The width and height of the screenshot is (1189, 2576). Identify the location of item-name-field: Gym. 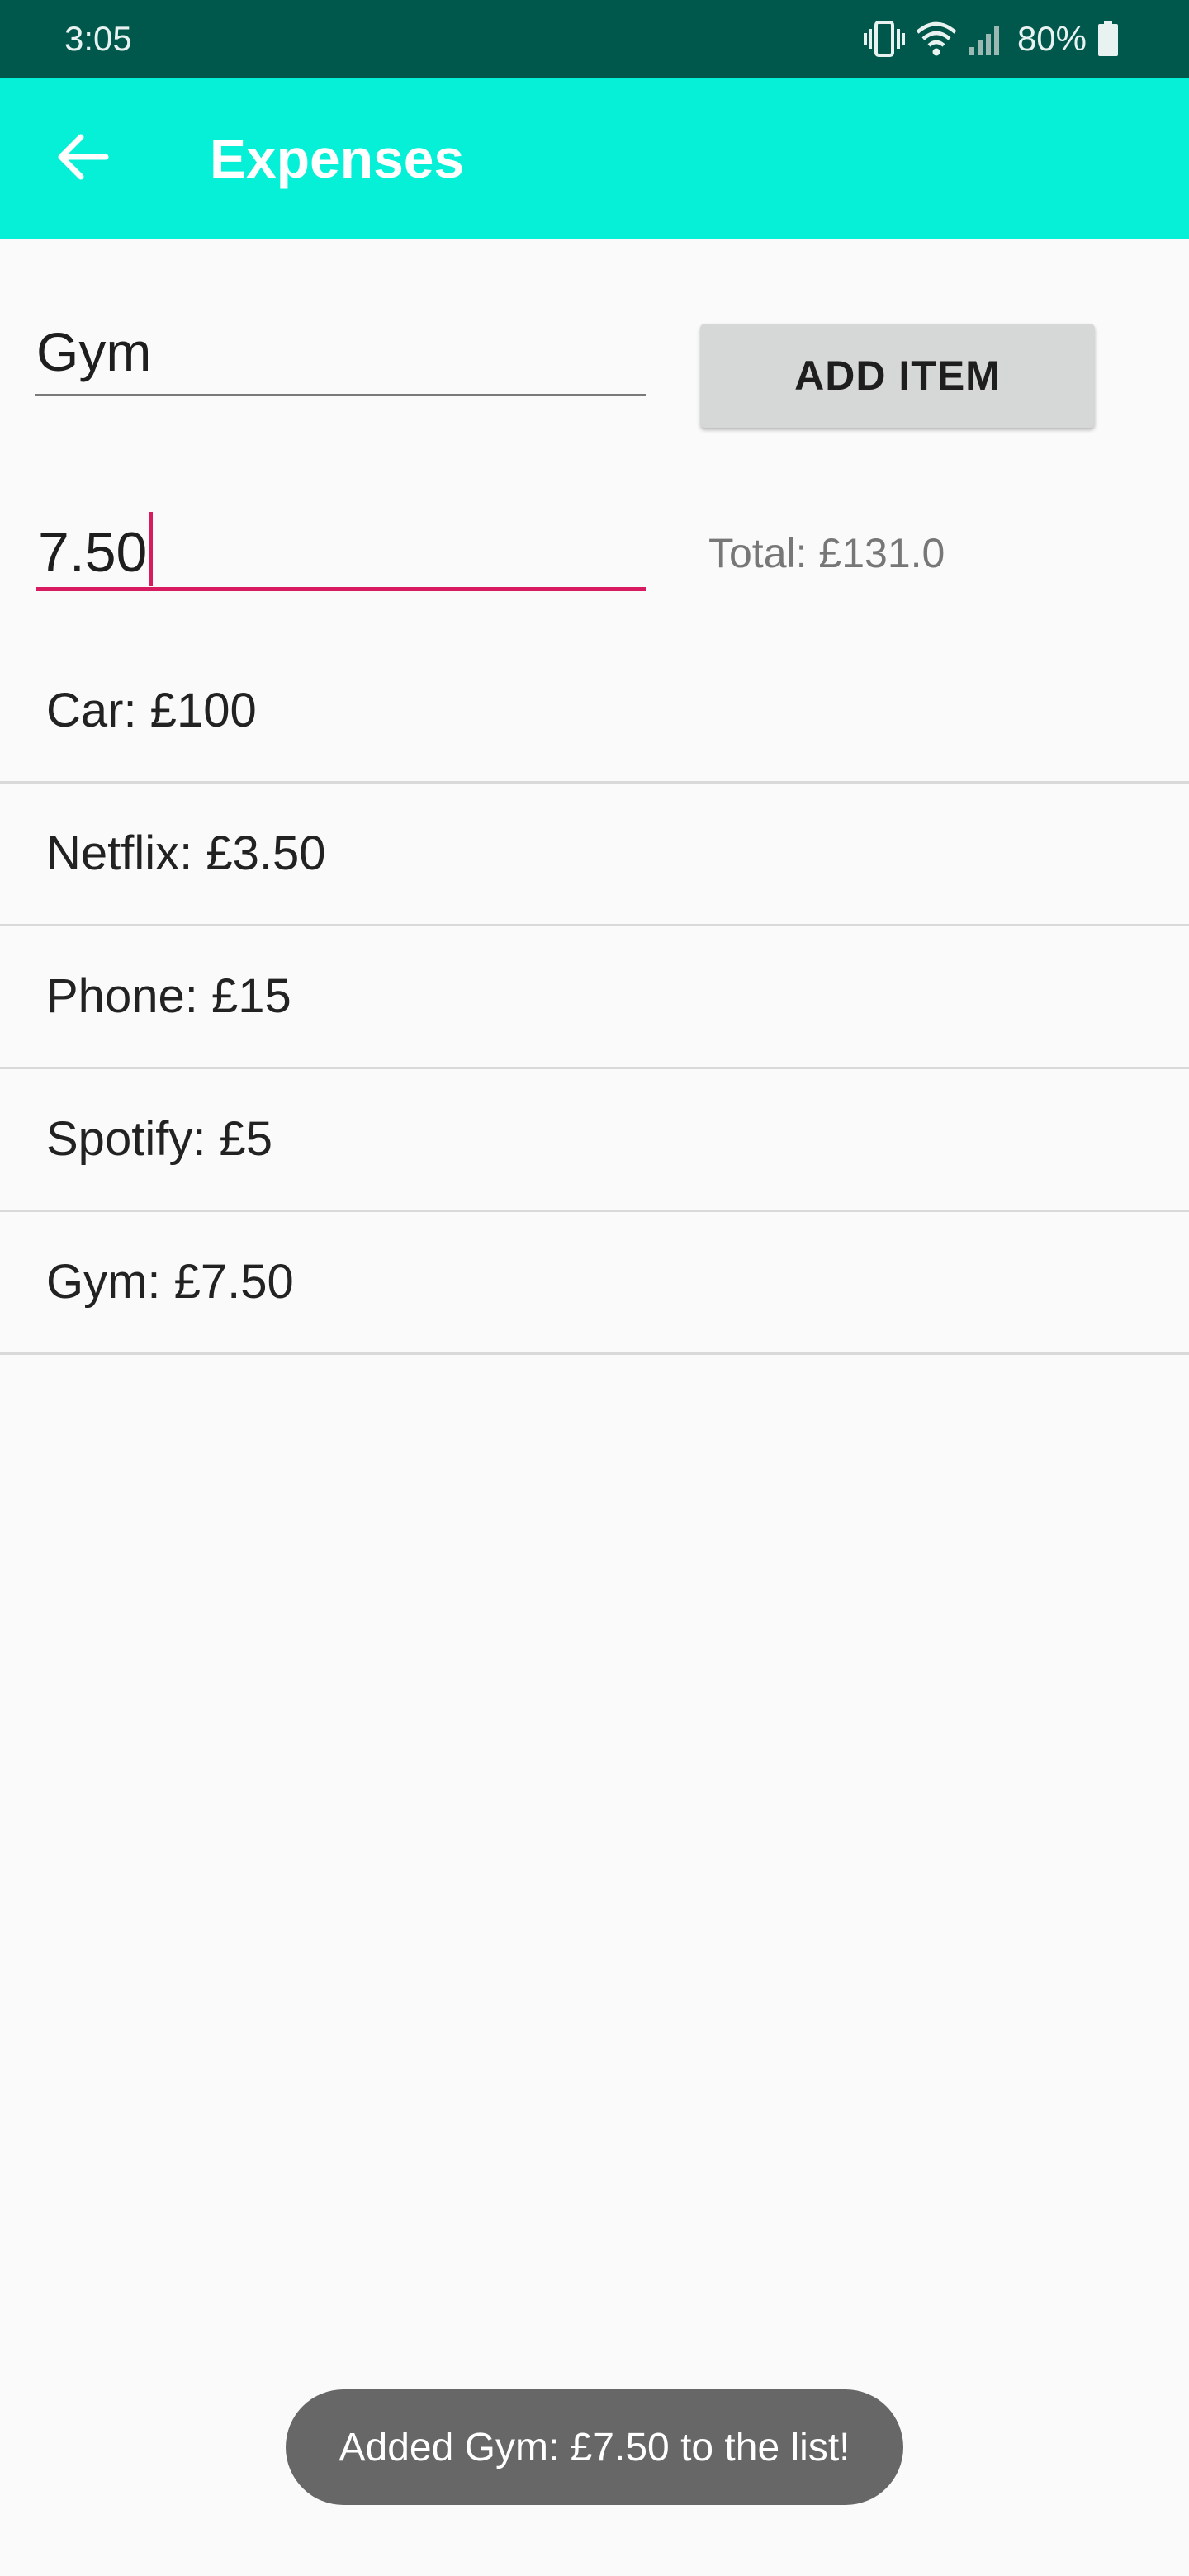
(340, 350).